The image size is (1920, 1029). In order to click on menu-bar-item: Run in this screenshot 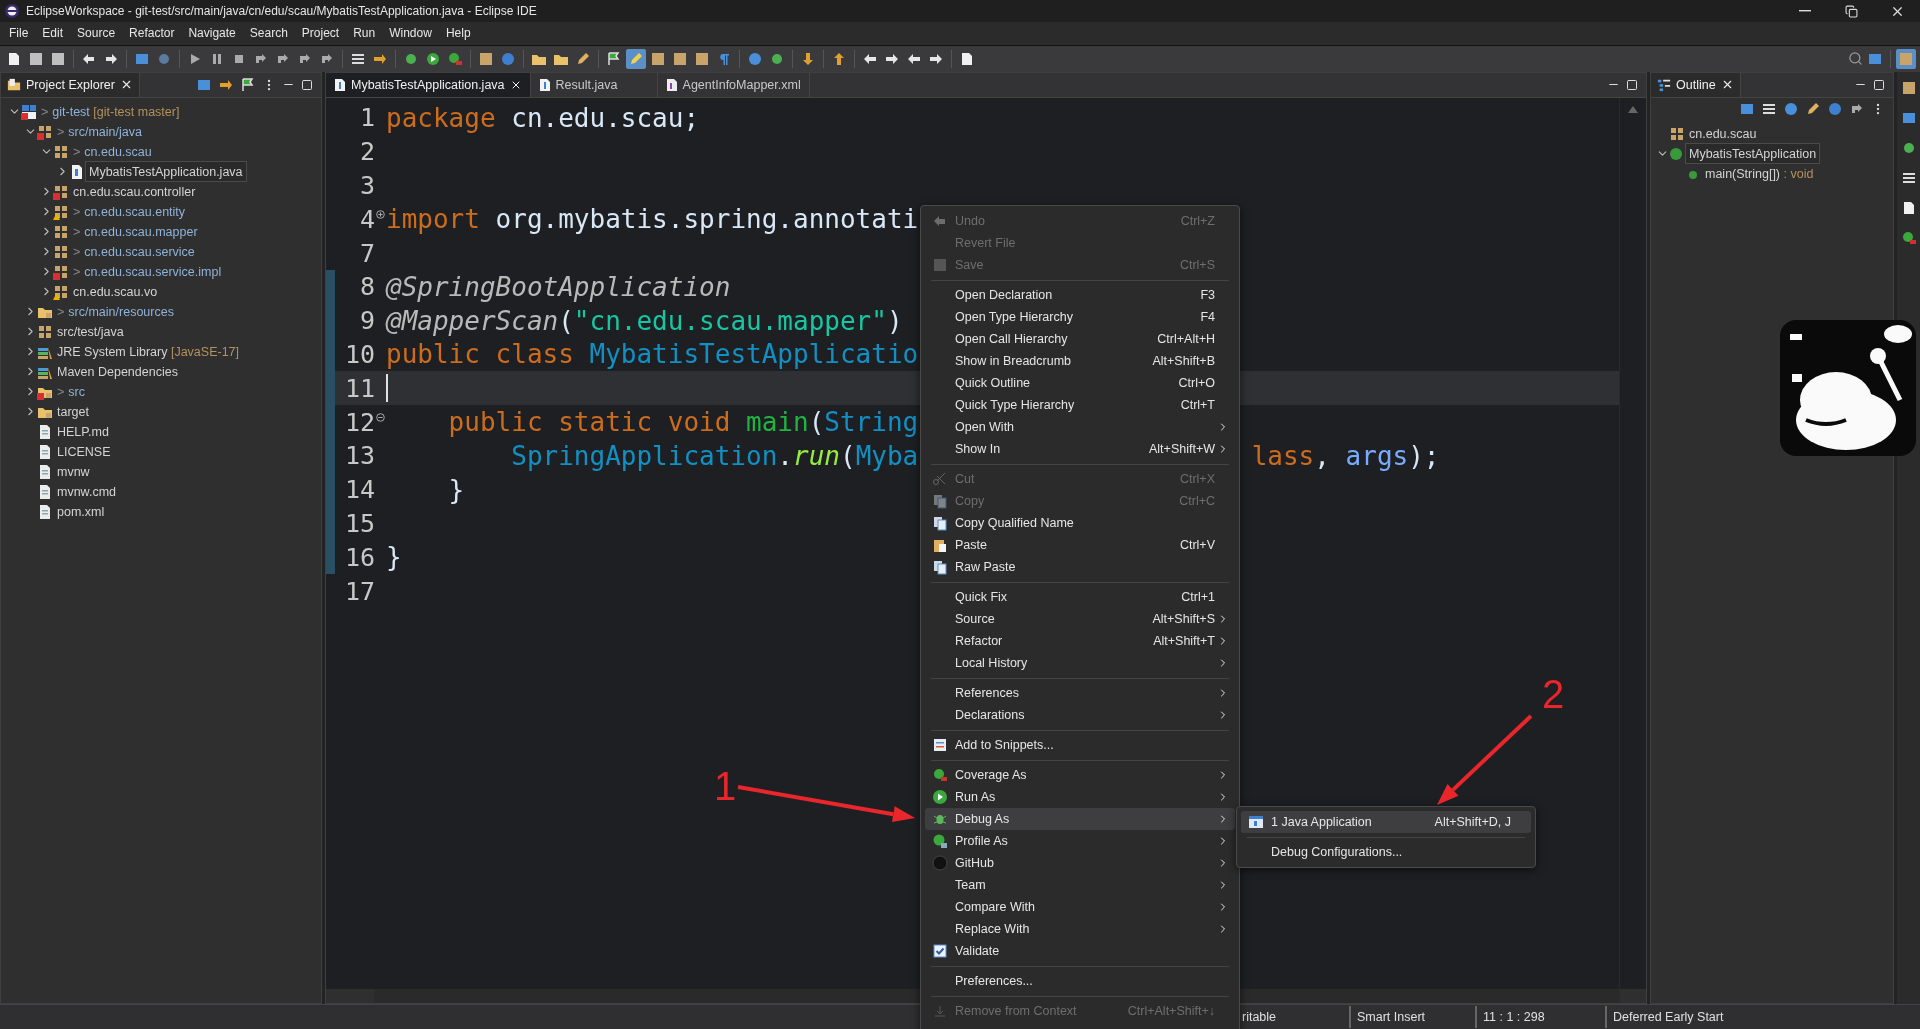, I will do `click(364, 33)`.